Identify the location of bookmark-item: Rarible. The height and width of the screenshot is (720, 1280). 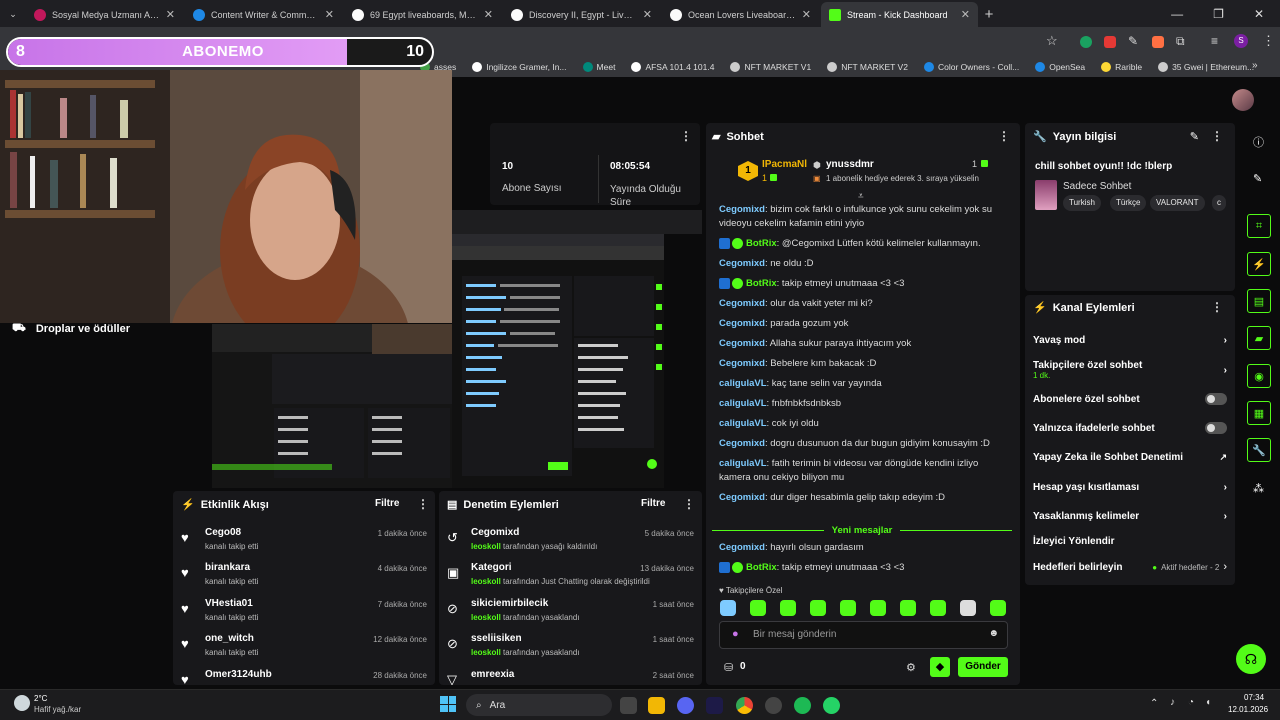
(1121, 67).